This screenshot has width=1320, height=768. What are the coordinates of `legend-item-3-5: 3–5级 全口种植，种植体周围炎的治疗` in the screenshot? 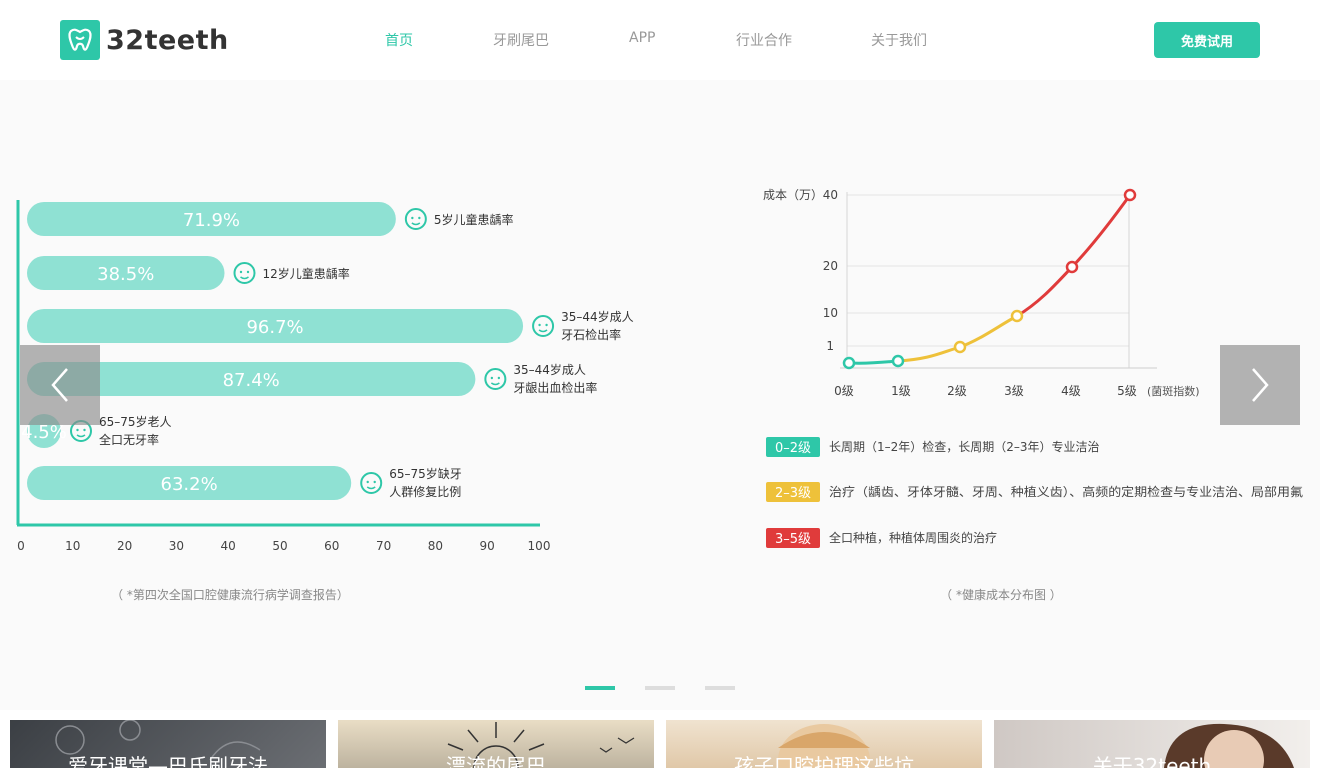 It's located at (881, 538).